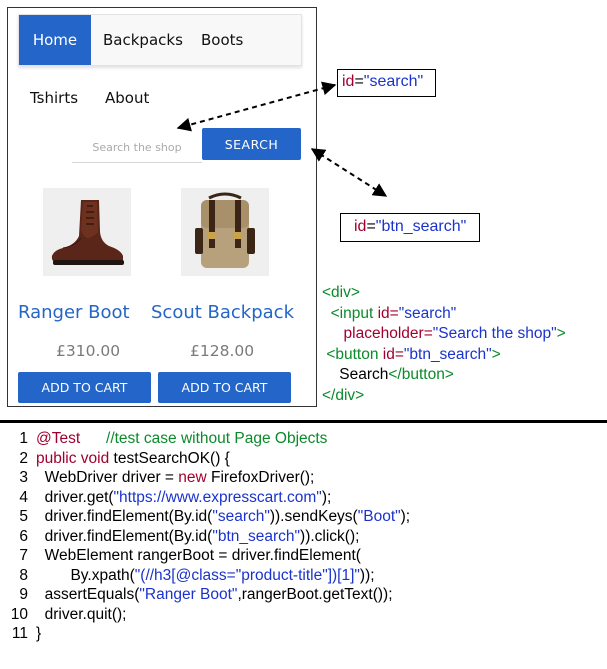 The height and width of the screenshot is (669, 607). Describe the element at coordinates (303, 421) in the screenshot. I see `divider` at that location.